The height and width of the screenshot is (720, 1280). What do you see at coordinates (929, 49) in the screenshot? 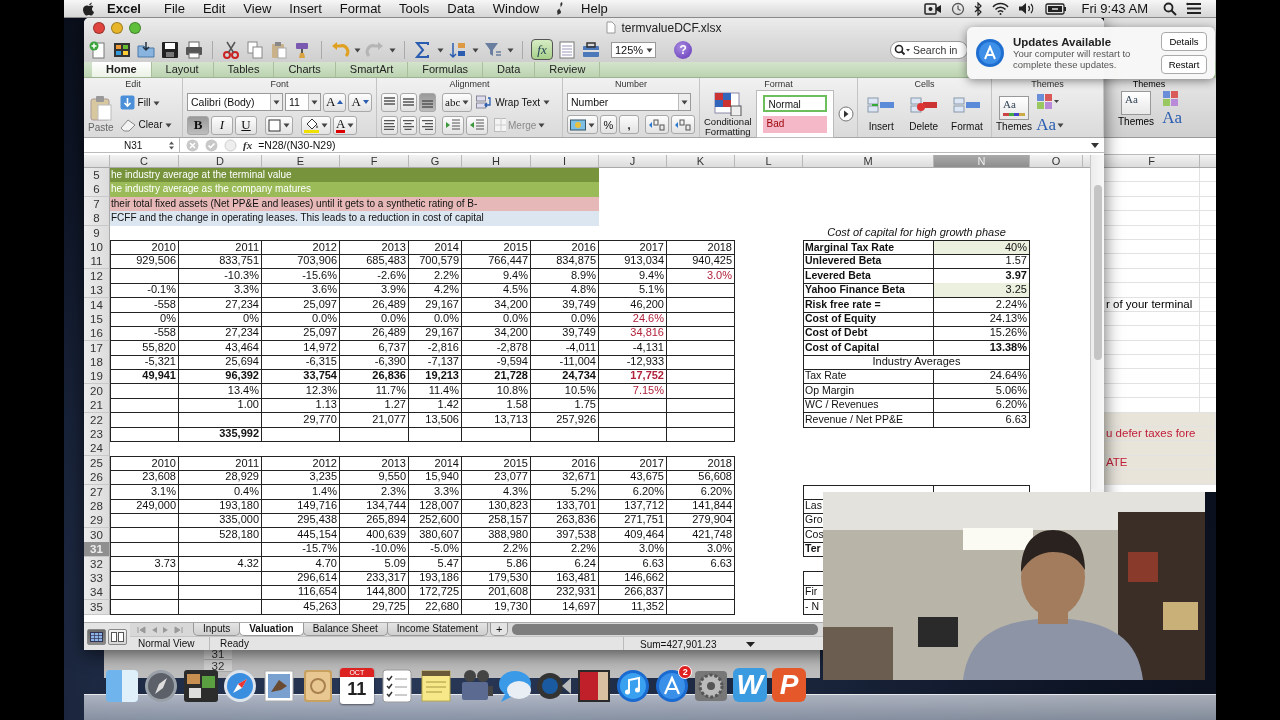
I see `search-field: Search in` at bounding box center [929, 49].